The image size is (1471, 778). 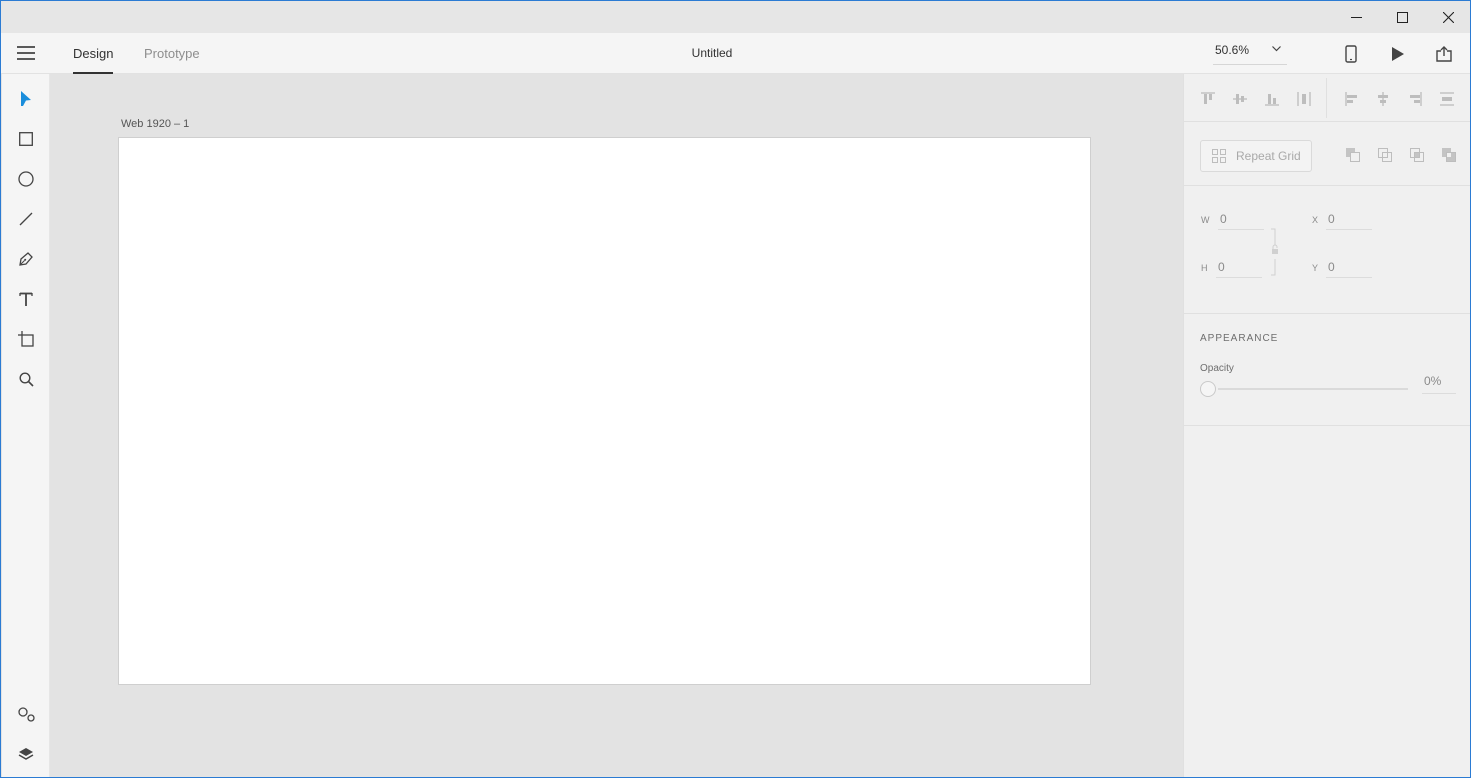 I want to click on maximize-icon, so click(x=1402, y=17).